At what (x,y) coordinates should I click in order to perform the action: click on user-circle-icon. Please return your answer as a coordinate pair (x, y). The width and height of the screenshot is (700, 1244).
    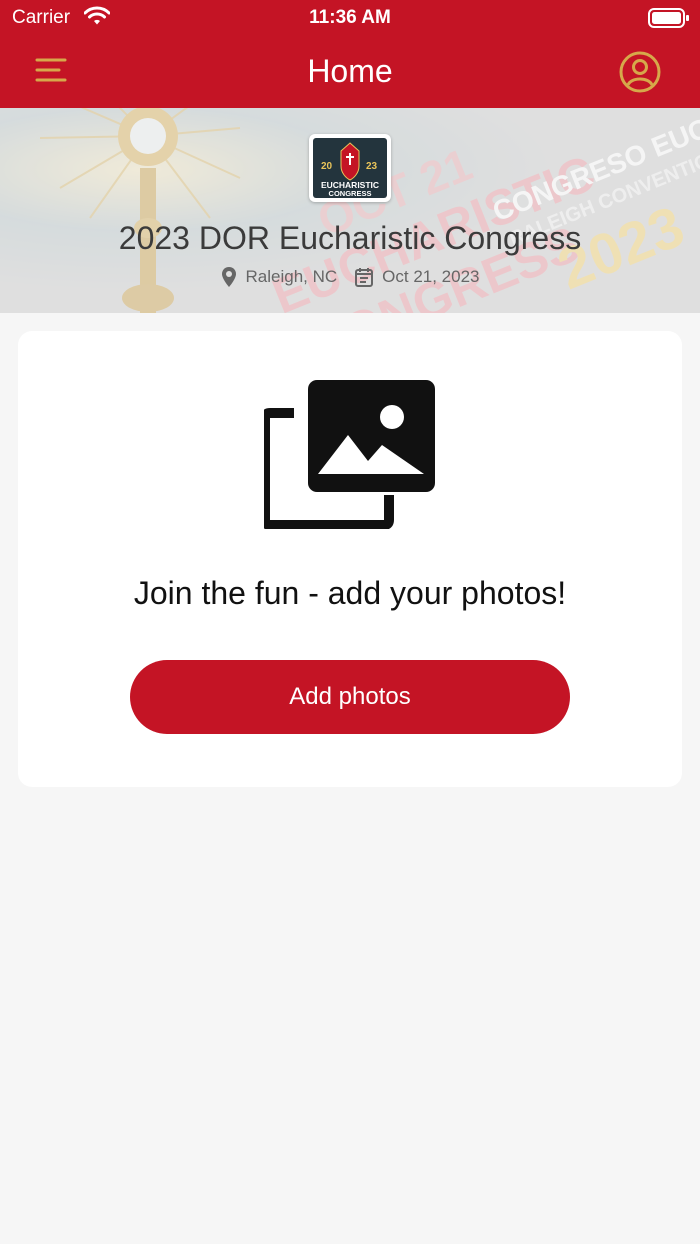
    Looking at the image, I should click on (640, 72).